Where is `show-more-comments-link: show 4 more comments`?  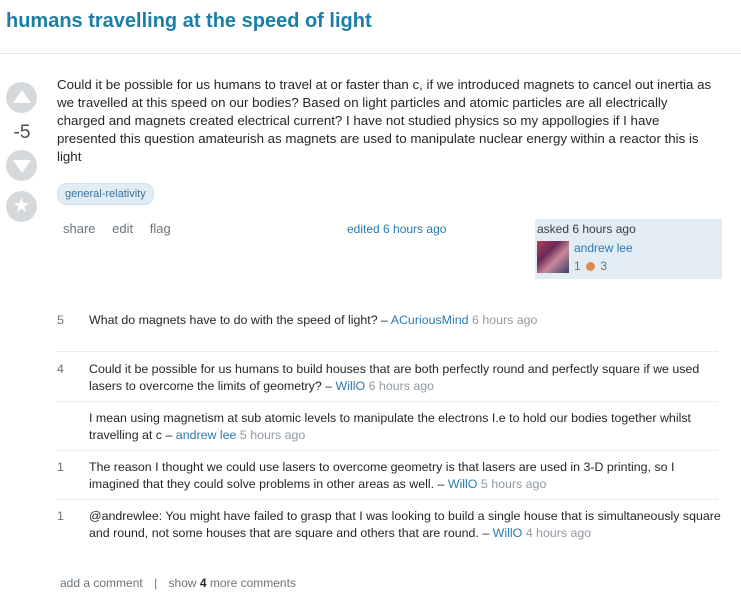 show-more-comments-link: show 4 more comments is located at coordinates (232, 583).